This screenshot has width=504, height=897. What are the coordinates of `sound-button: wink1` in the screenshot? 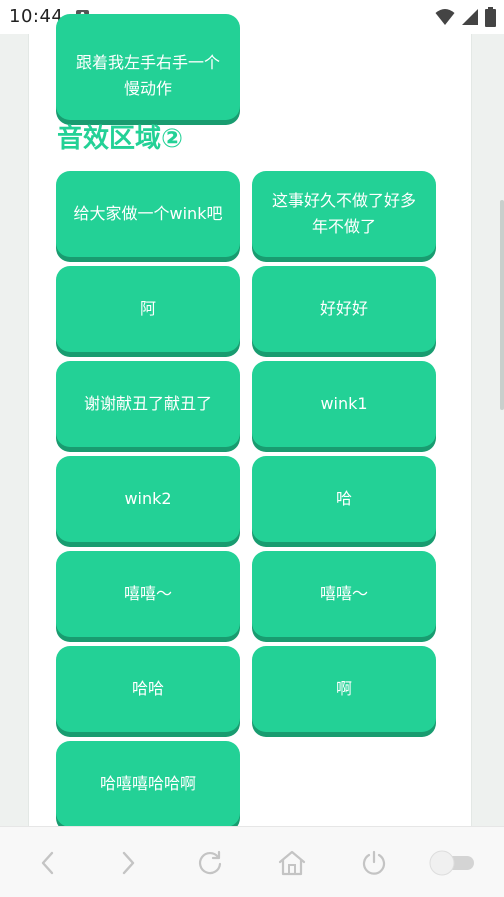 It's located at (344, 404).